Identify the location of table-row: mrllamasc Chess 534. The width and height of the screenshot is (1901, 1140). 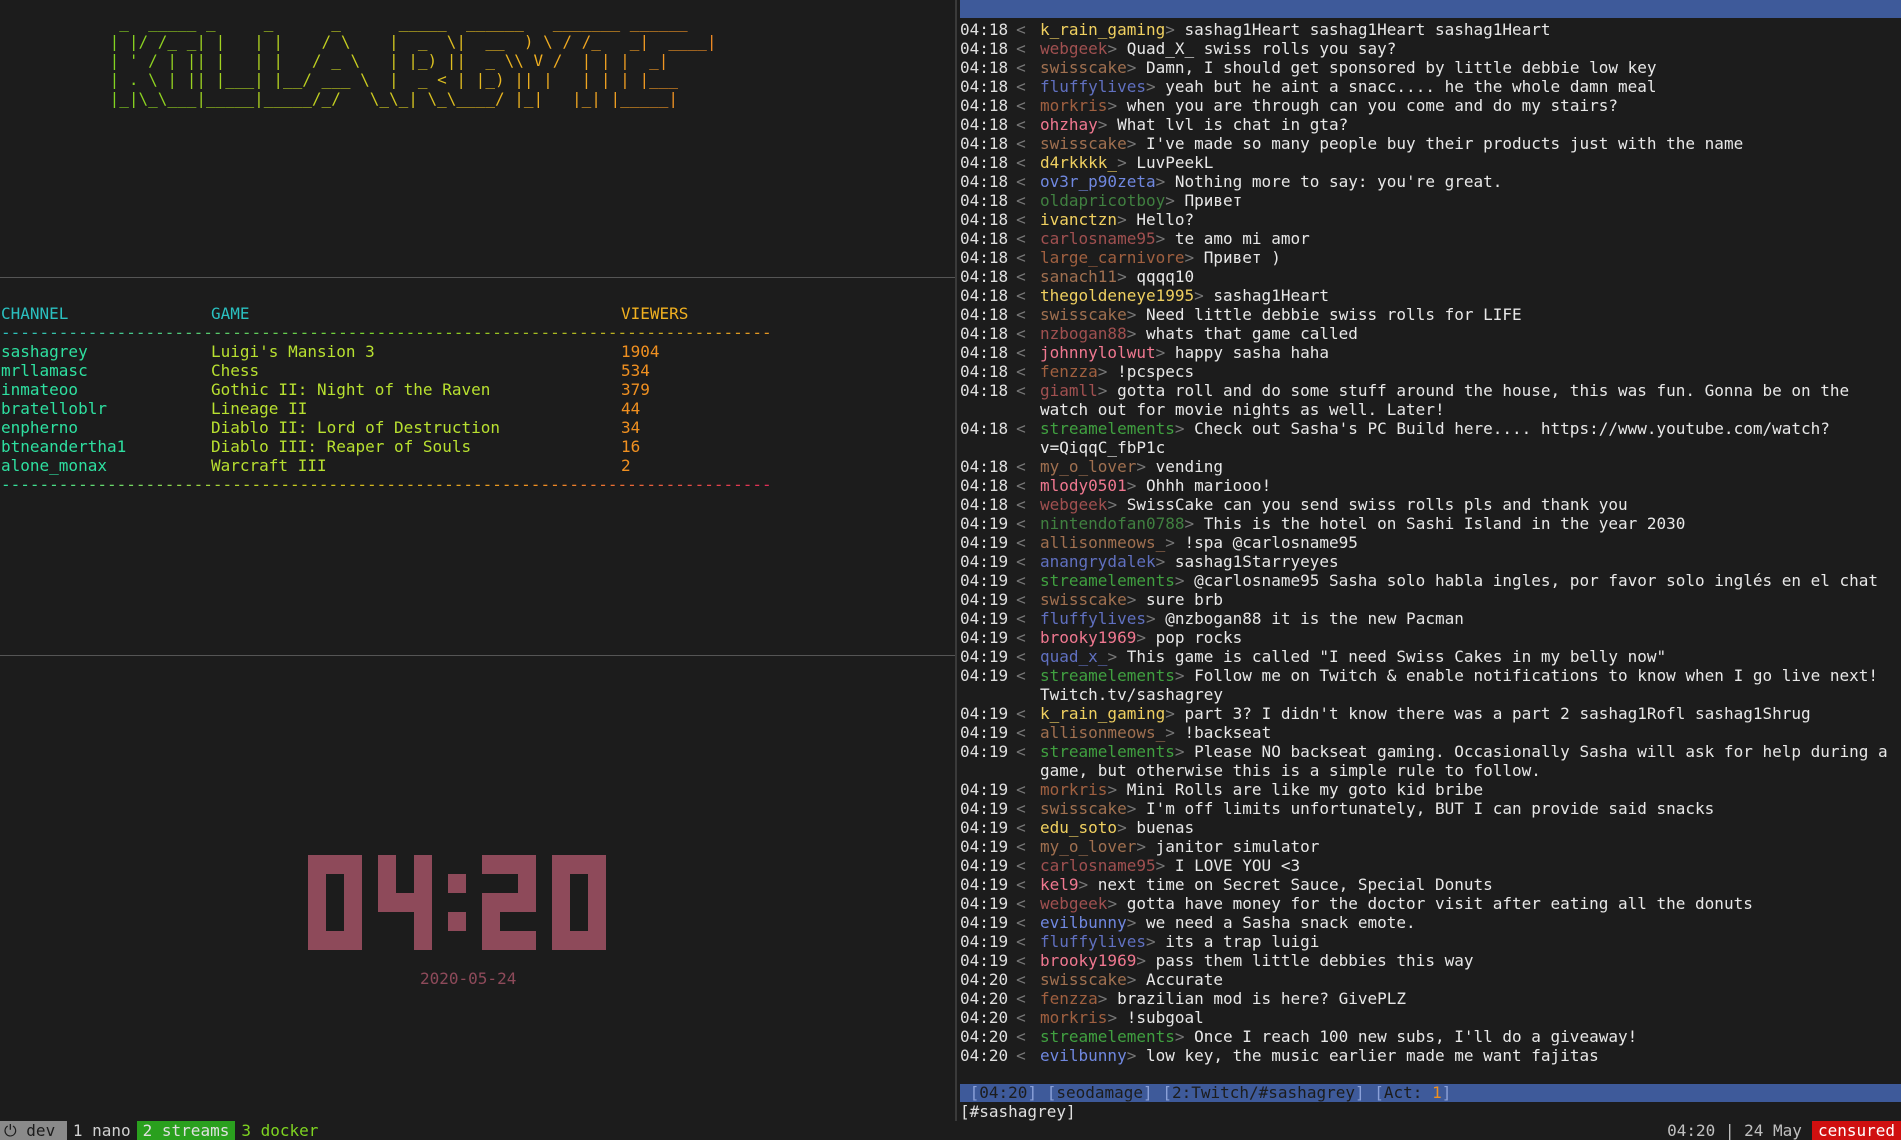
(401, 370).